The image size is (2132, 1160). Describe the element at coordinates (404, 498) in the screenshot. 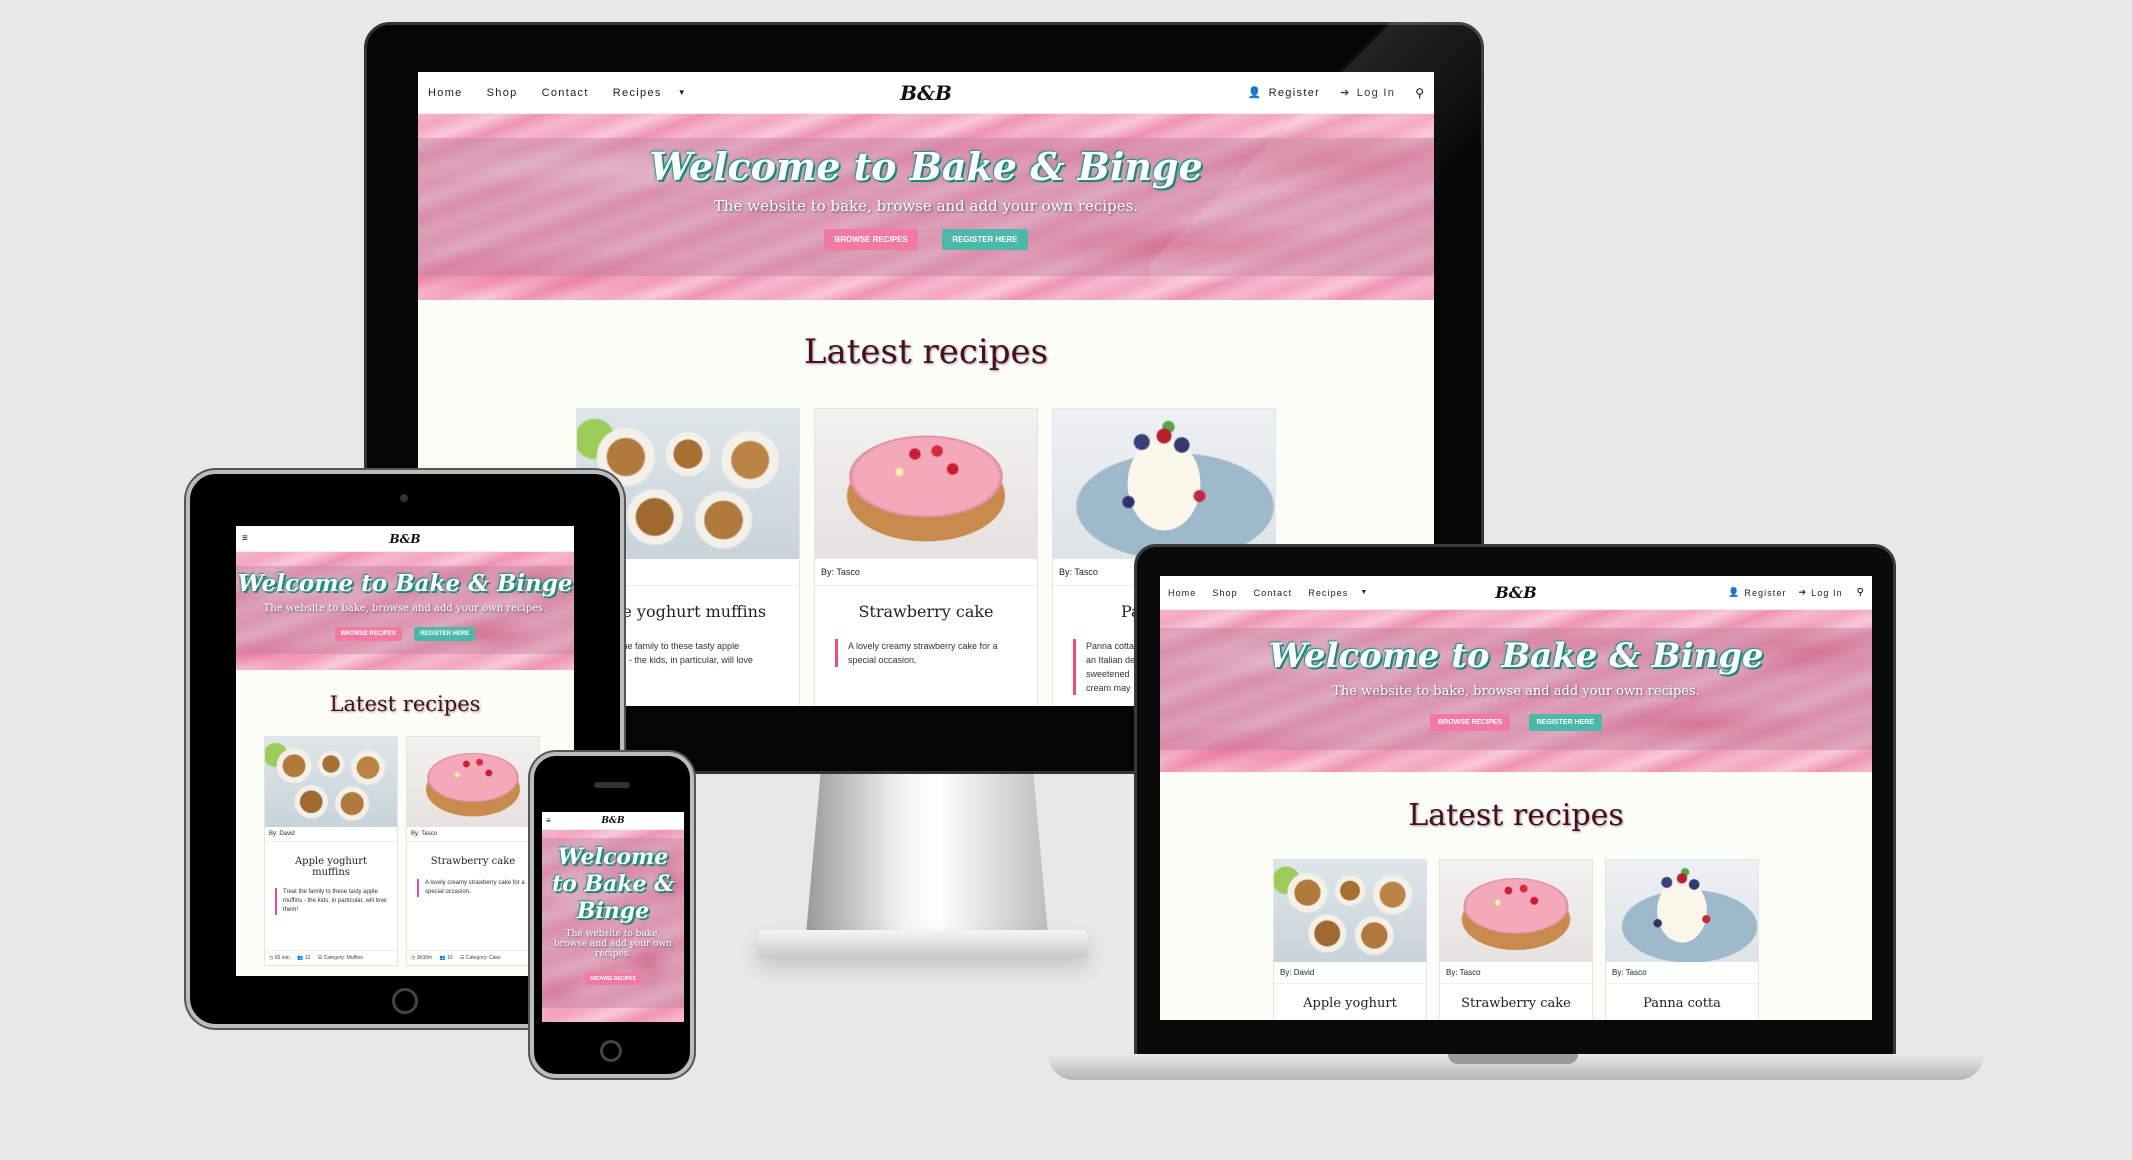

I see `tablet-camera` at that location.